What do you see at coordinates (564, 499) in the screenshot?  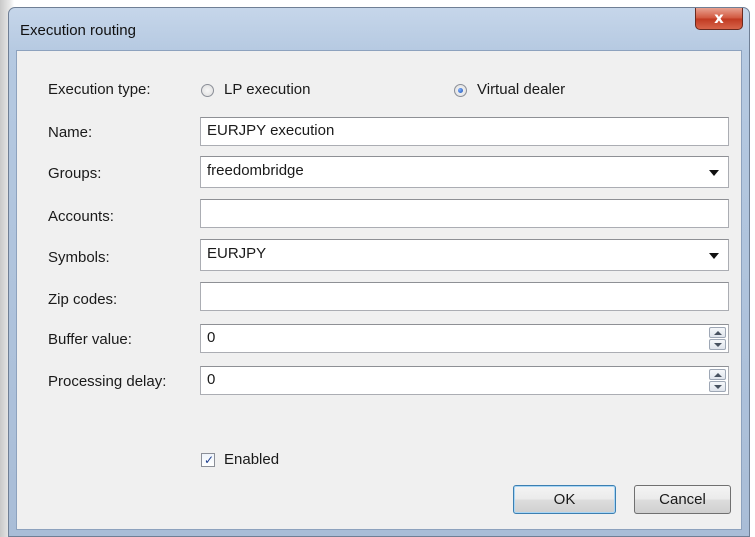 I see `ok-button: OK` at bounding box center [564, 499].